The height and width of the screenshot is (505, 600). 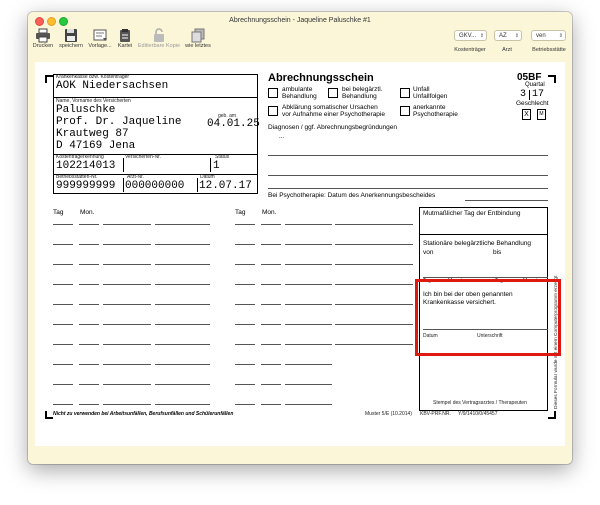 I want to click on gender-x-box: X, so click(x=526, y=114).